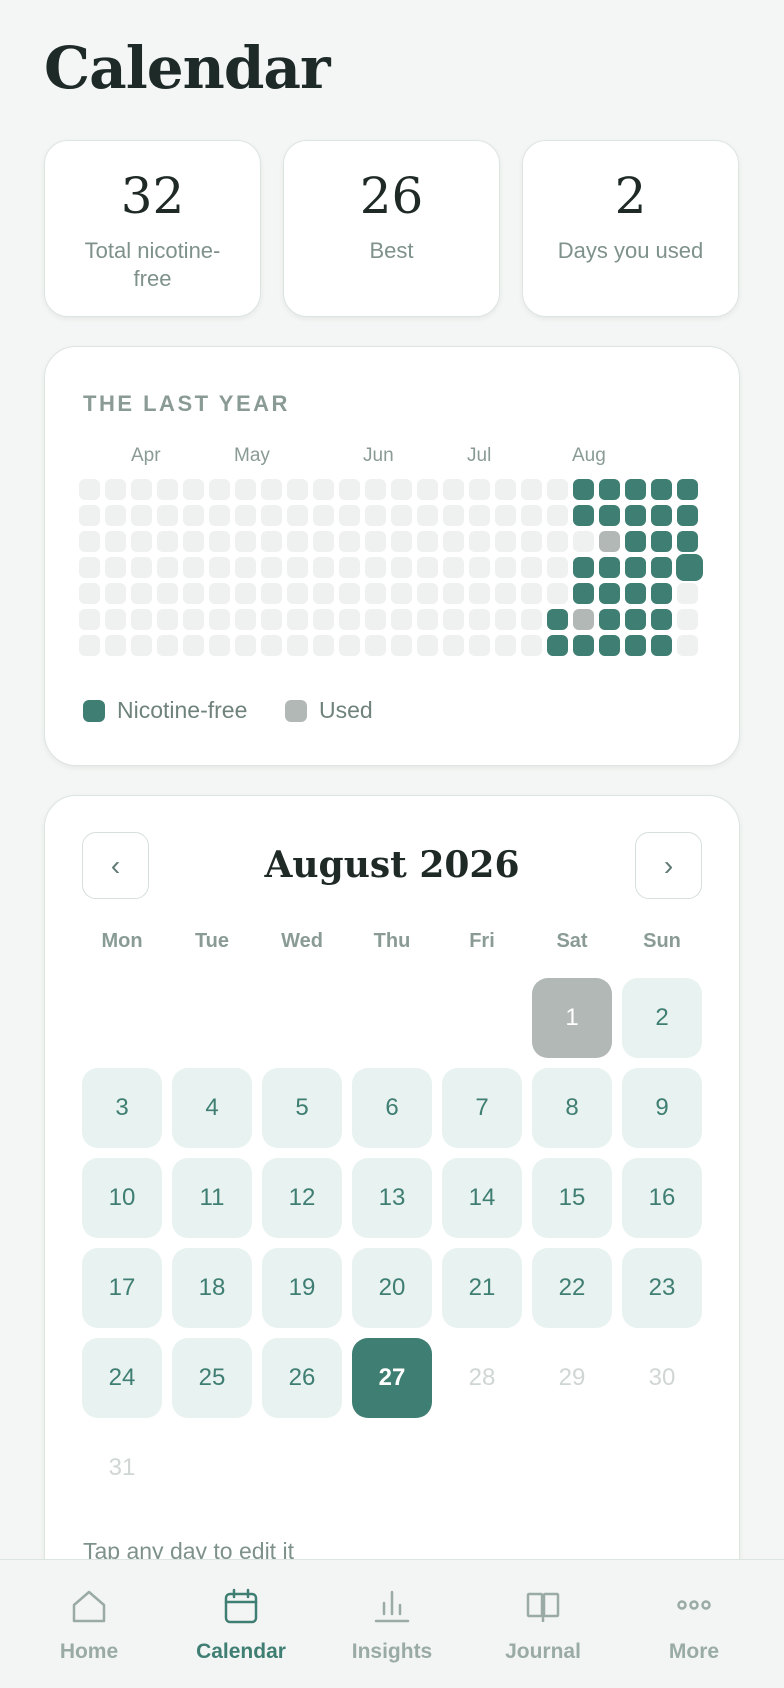  What do you see at coordinates (572, 1288) in the screenshot?
I see `calendar-day: 22` at bounding box center [572, 1288].